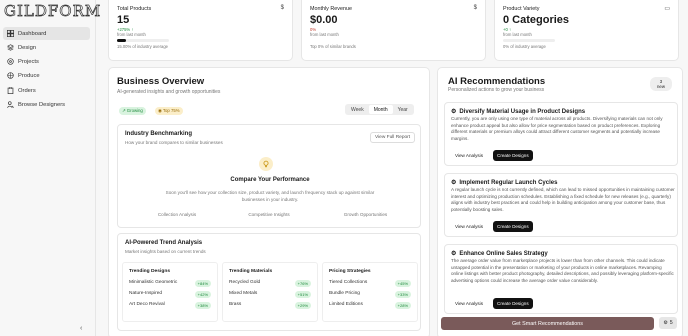  Describe the element at coordinates (27, 47) in the screenshot. I see `sidebar-item-label: Design` at that location.